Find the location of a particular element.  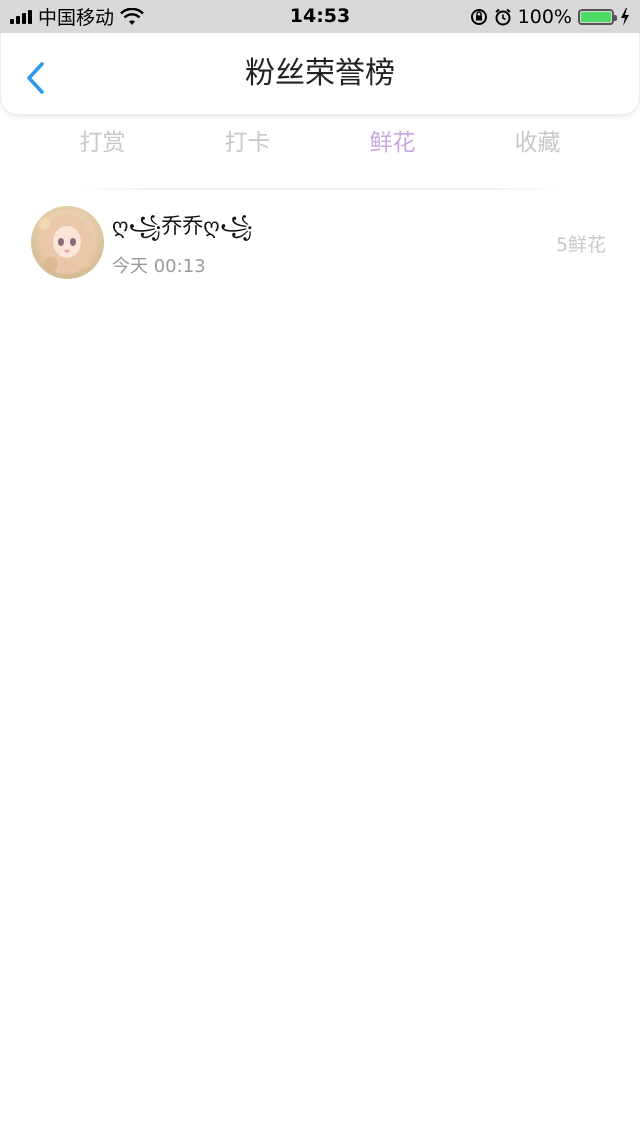

nav-bar: 粉丝荣誉榜 is located at coordinates (320, 74).